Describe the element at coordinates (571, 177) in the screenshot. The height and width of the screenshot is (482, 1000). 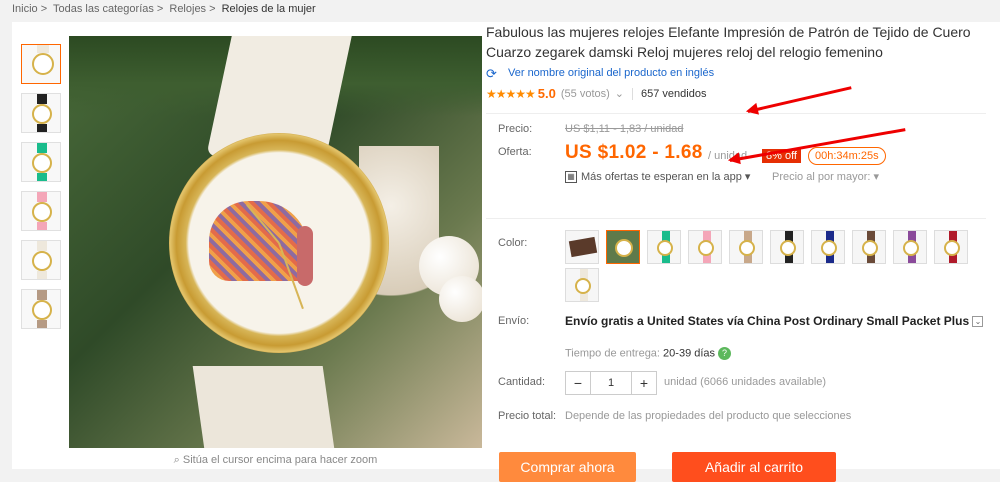
I see `qr-code-icon: ▦` at that location.